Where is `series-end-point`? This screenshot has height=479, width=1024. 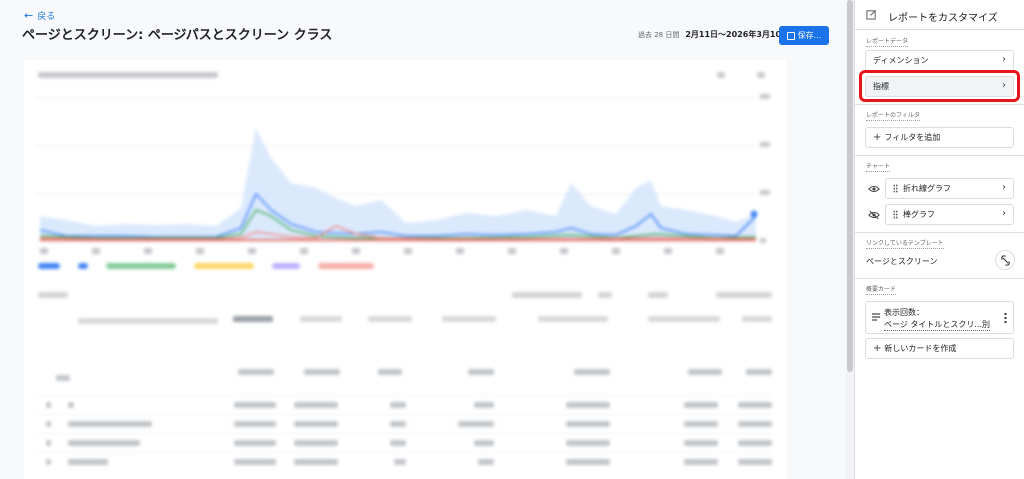
series-end-point is located at coordinates (754, 214).